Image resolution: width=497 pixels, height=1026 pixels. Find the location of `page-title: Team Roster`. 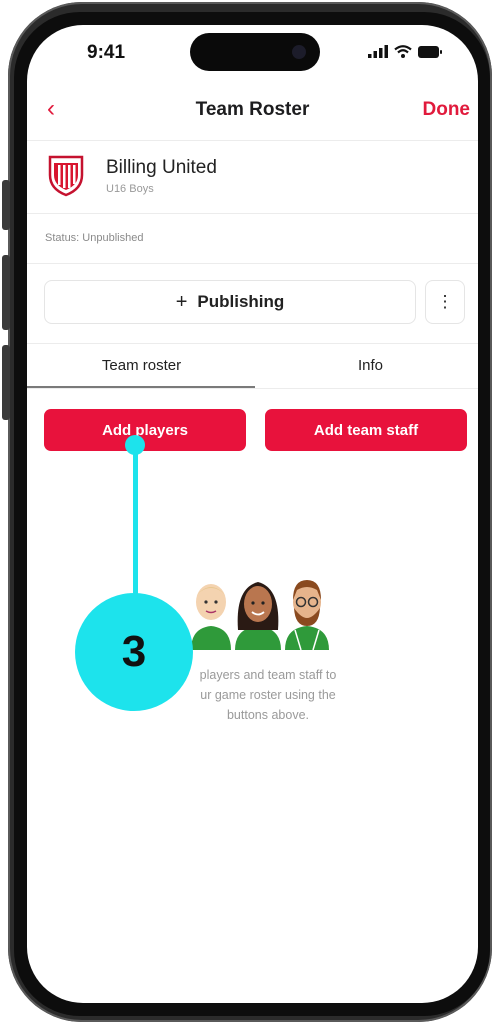

page-title: Team Roster is located at coordinates (252, 109).